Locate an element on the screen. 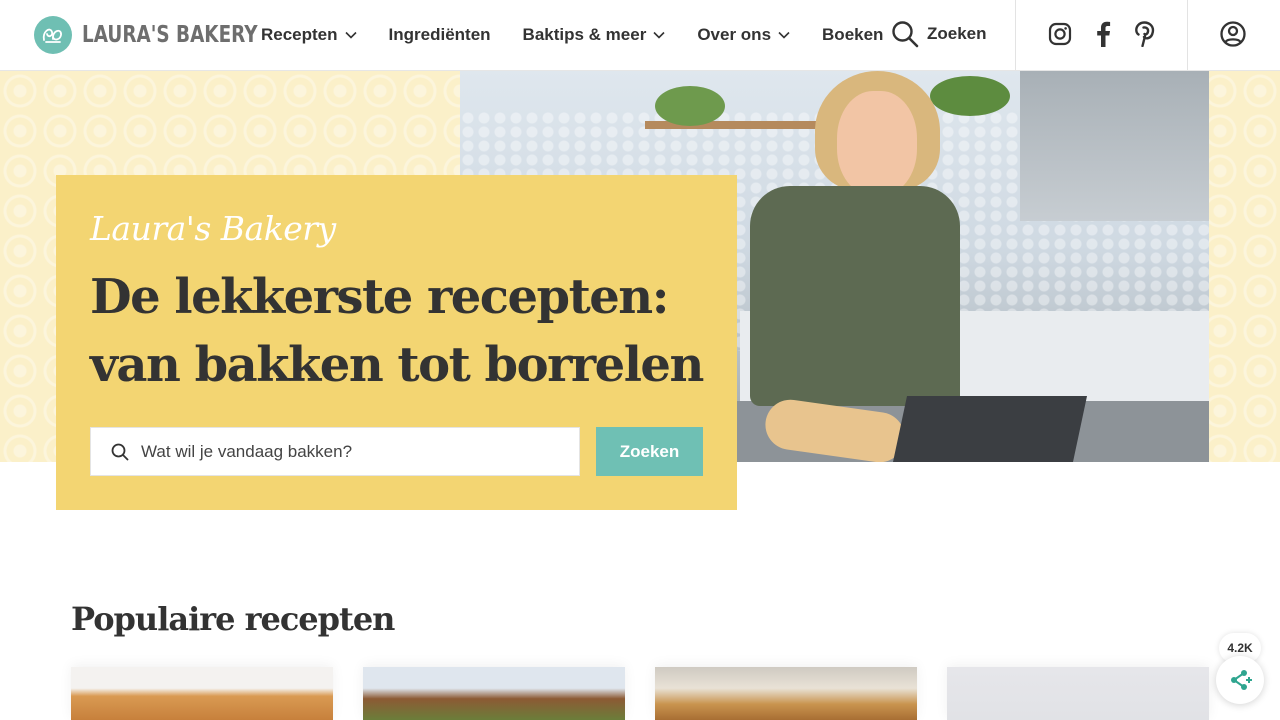 The width and height of the screenshot is (1280, 720). share-icon is located at coordinates (1241, 680).